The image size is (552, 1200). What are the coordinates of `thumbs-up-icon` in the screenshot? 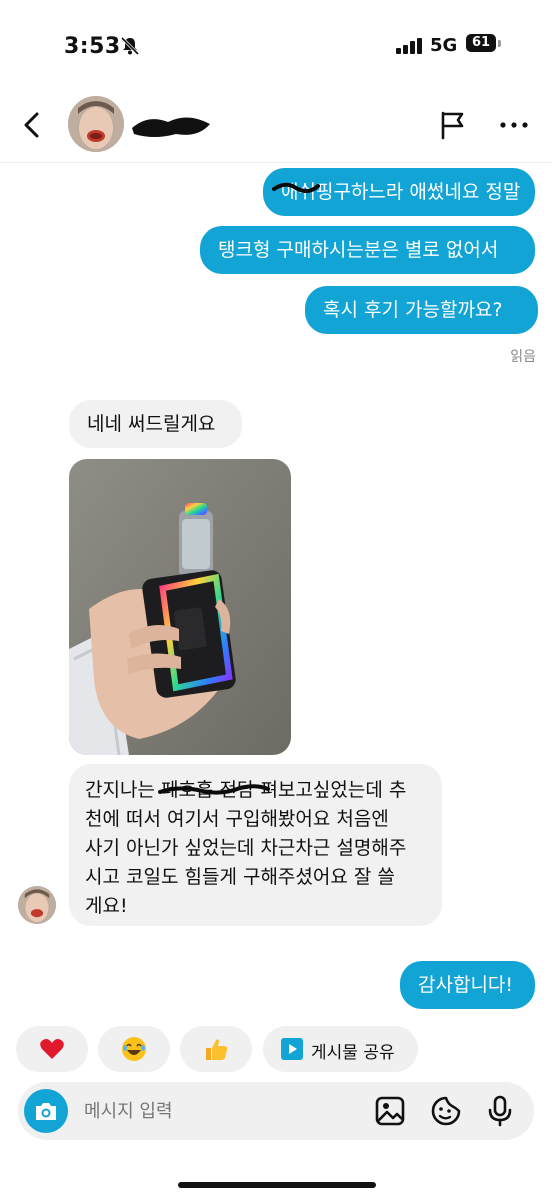 It's located at (217, 1049).